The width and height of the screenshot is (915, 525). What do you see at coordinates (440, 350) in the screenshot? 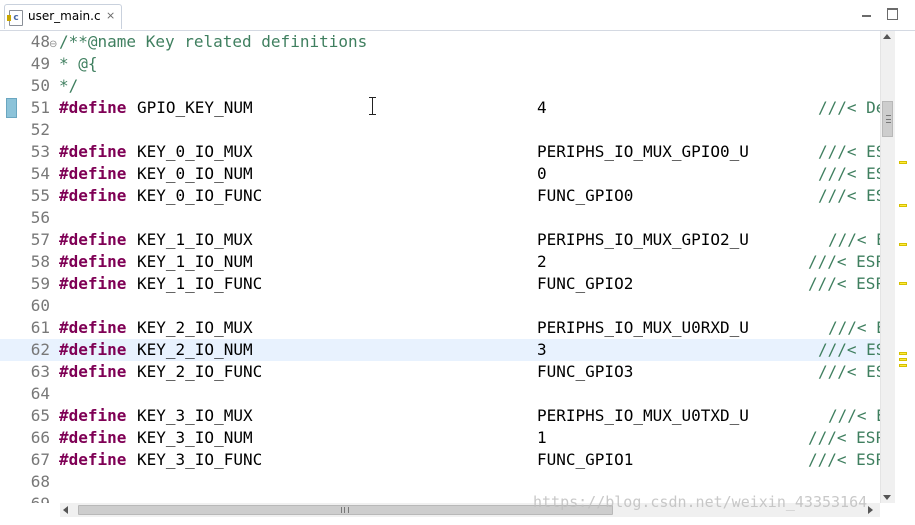
I see `code-line: 62 #define KEY_2_IO_NUM 3 ///< ES` at bounding box center [440, 350].